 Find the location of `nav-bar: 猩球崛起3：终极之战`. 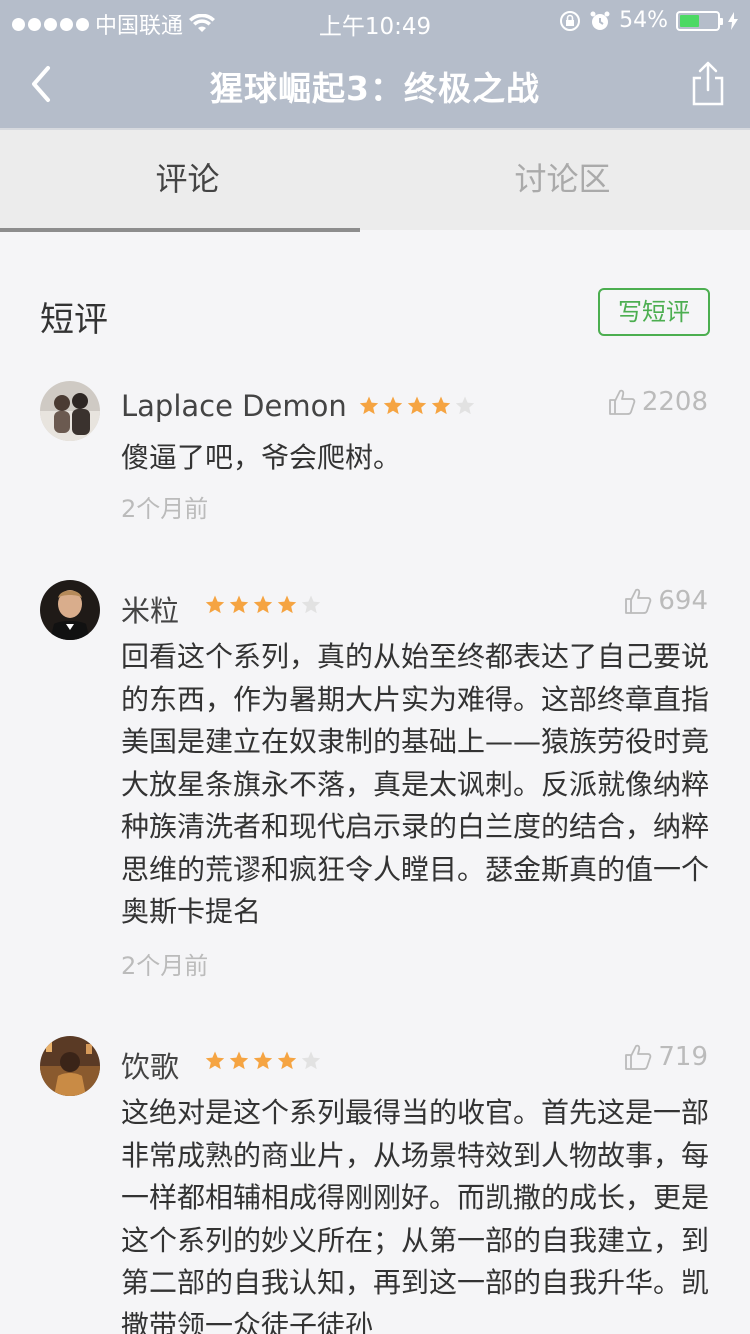

nav-bar: 猩球崛起3：终极之战 is located at coordinates (375, 84).